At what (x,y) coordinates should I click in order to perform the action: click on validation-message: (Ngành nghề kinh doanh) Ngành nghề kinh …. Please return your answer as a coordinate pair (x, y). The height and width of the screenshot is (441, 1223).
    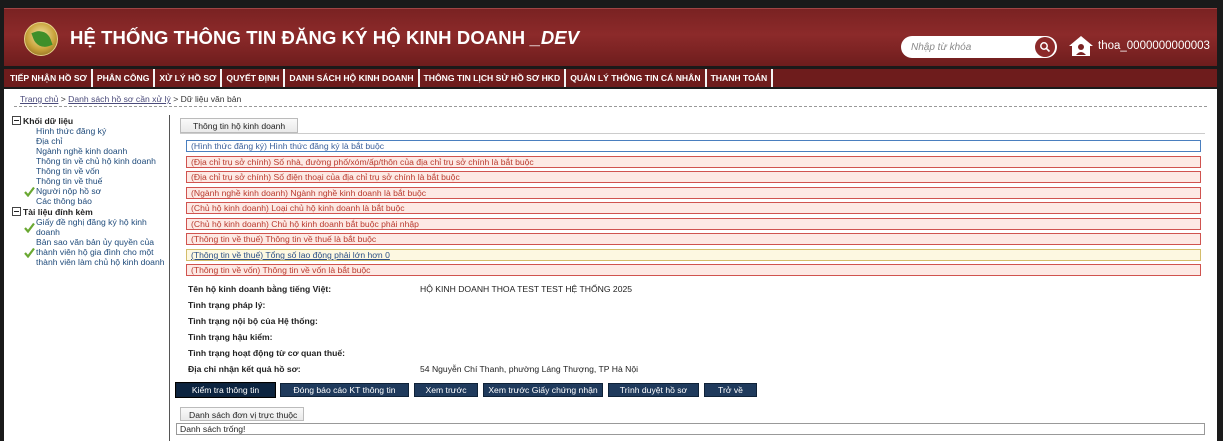
    Looking at the image, I should click on (693, 193).